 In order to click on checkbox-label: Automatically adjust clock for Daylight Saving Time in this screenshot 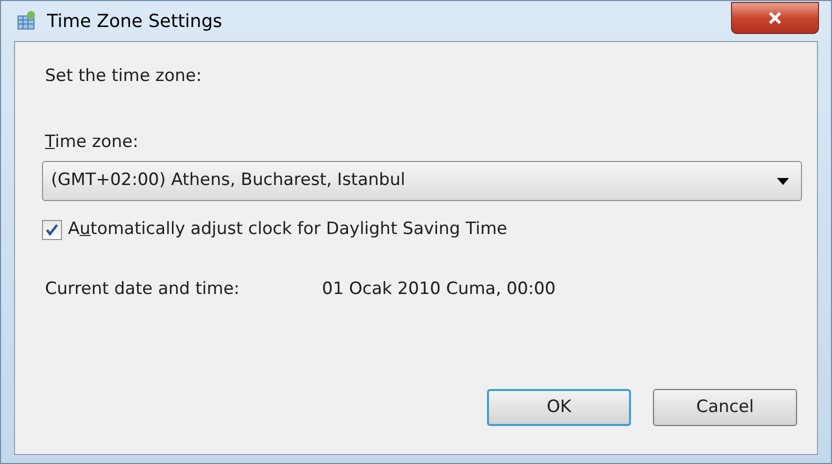, I will do `click(288, 229)`.